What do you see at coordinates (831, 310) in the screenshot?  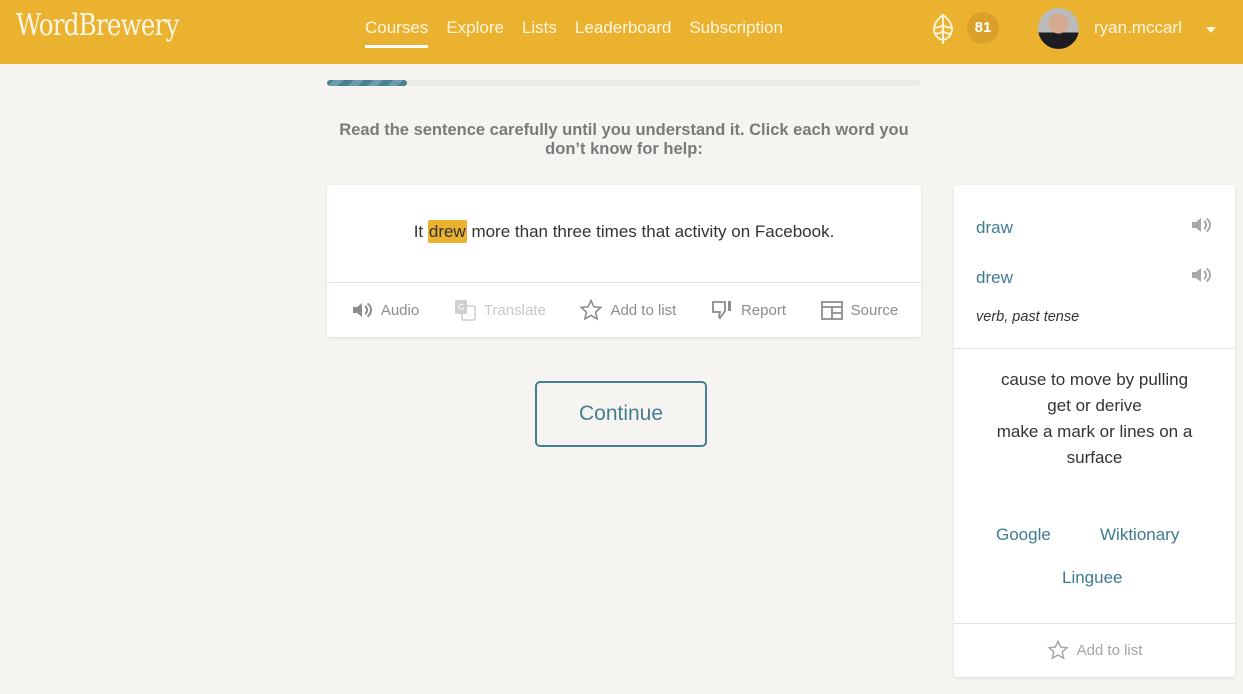 I see `source-icon` at bounding box center [831, 310].